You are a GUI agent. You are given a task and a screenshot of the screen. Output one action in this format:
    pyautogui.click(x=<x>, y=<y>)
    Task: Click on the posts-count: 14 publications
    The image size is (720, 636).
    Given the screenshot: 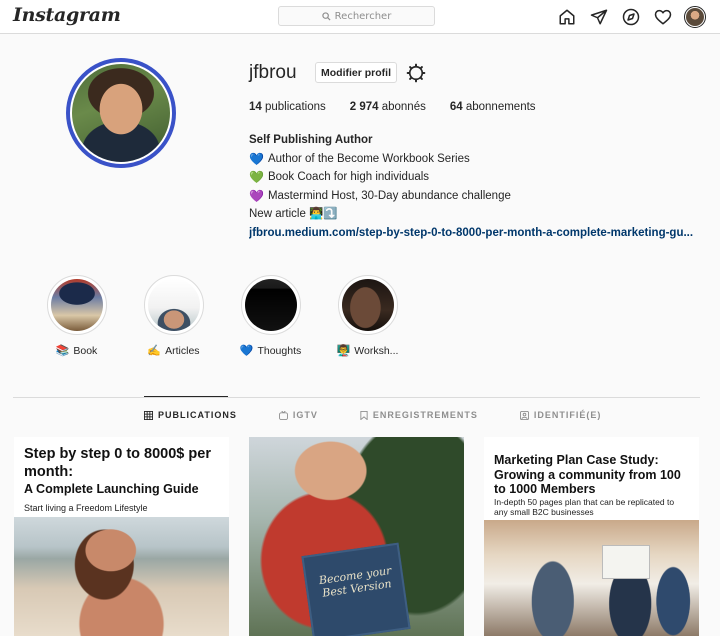 What is the action you would take?
    pyautogui.click(x=287, y=107)
    